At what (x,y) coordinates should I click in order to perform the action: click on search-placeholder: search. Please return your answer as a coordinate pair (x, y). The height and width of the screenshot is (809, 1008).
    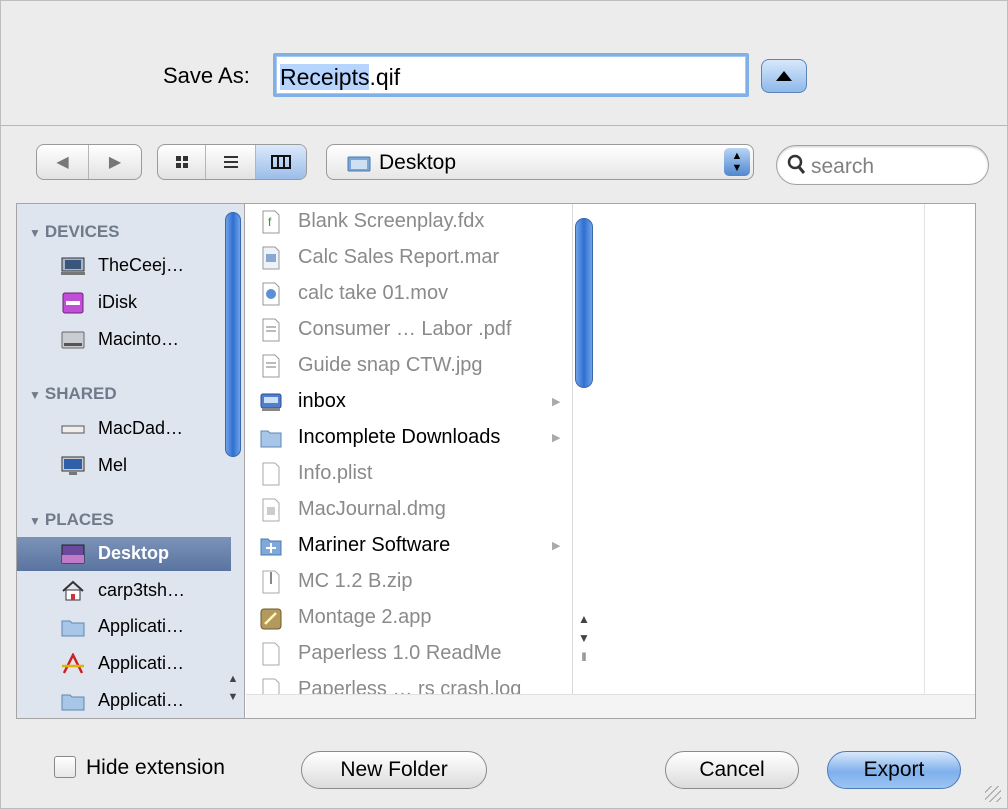
    Looking at the image, I should click on (843, 166).